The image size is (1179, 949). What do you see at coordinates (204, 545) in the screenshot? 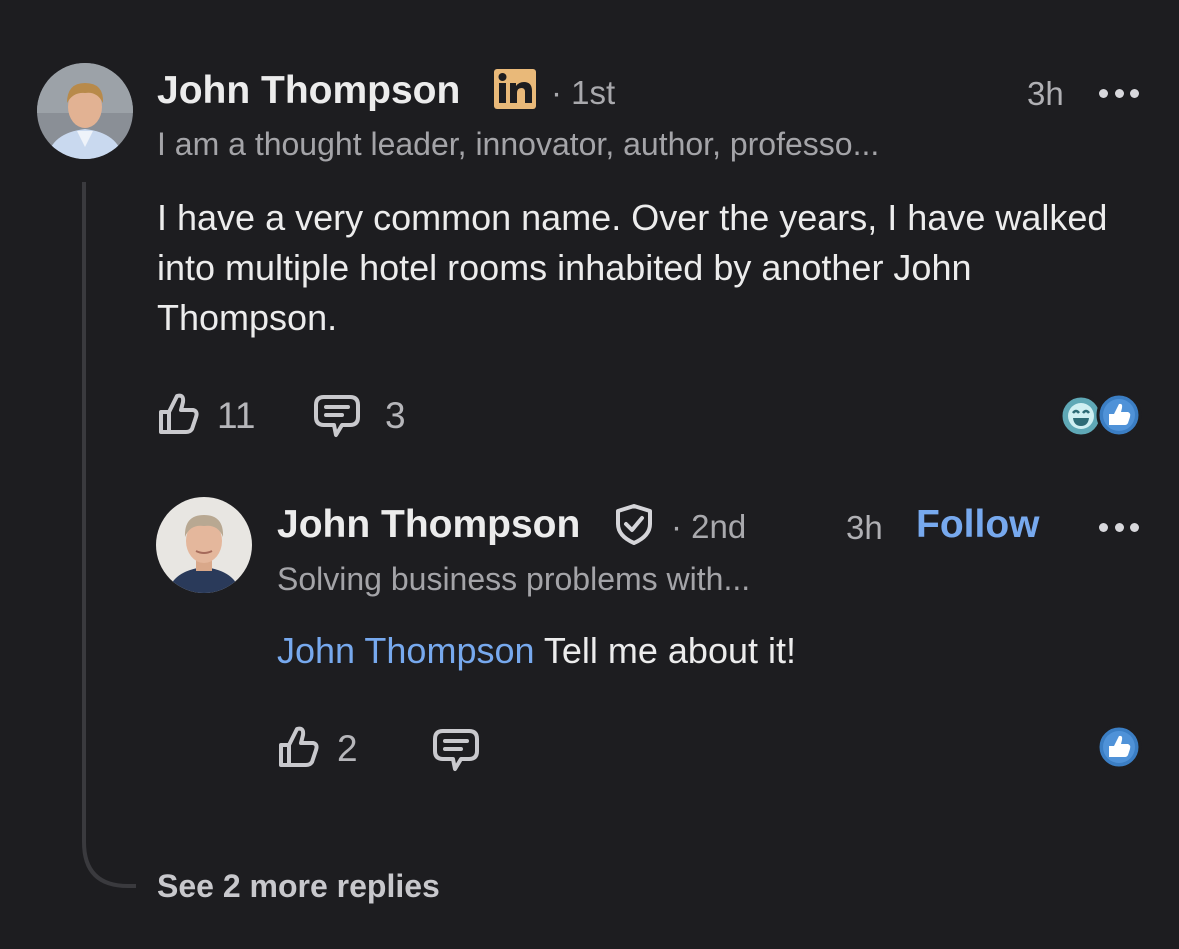
I see `reply-author-avatar` at bounding box center [204, 545].